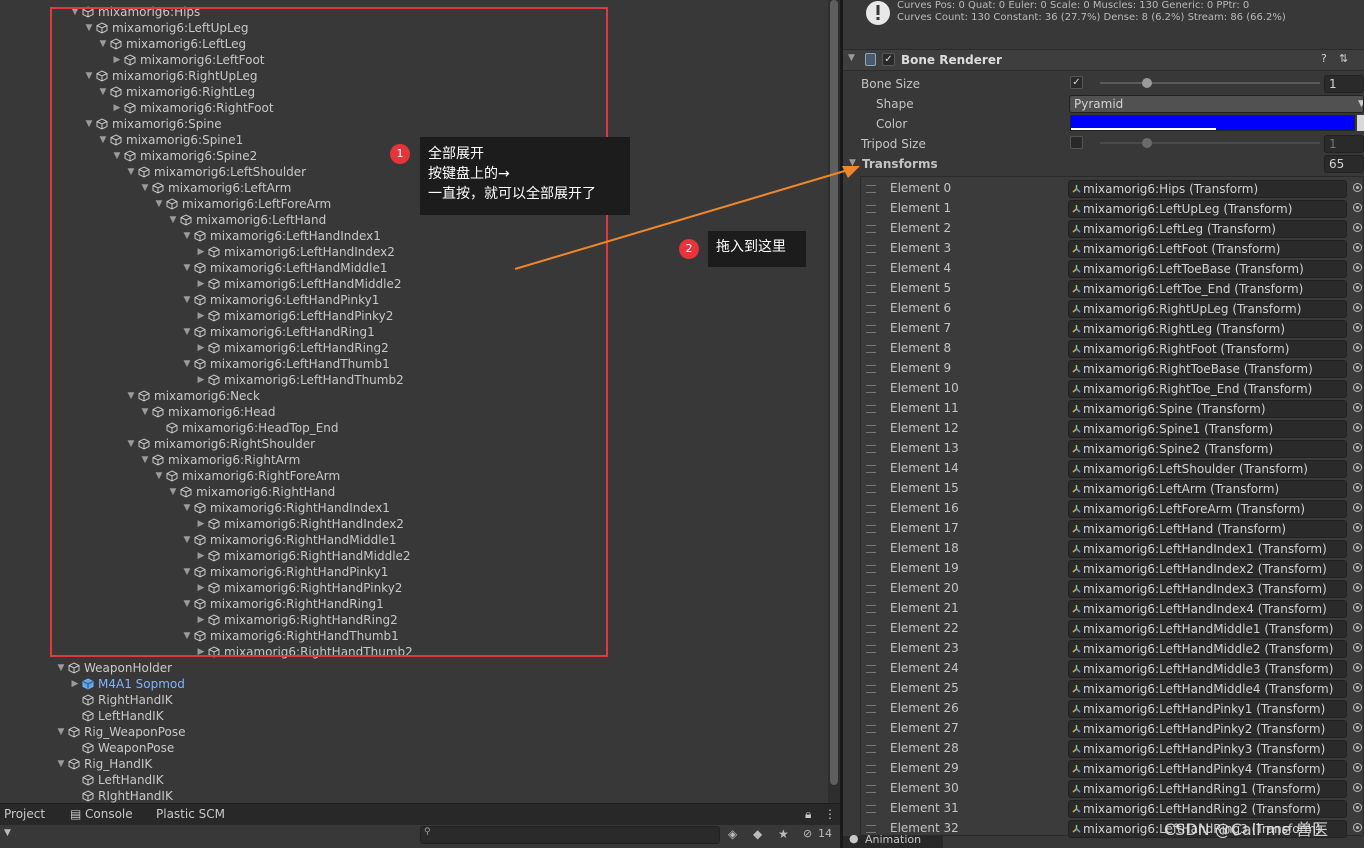  I want to click on step2-callout: 拖入到这里, so click(757, 249).